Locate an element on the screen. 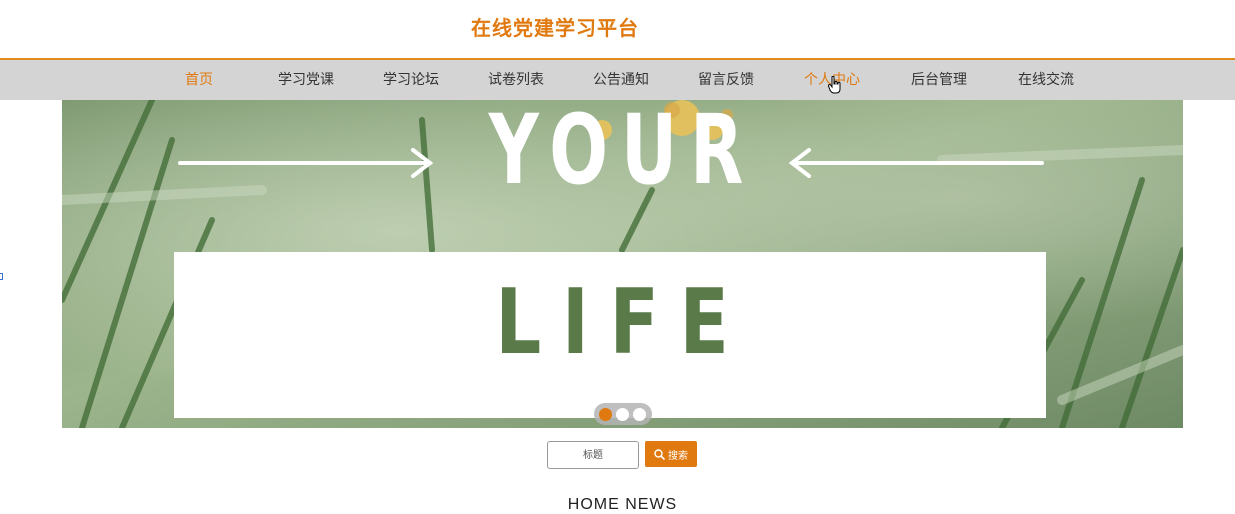 This screenshot has width=1235, height=514. nav-item-exam-list: 试卷列表 is located at coordinates (516, 80).